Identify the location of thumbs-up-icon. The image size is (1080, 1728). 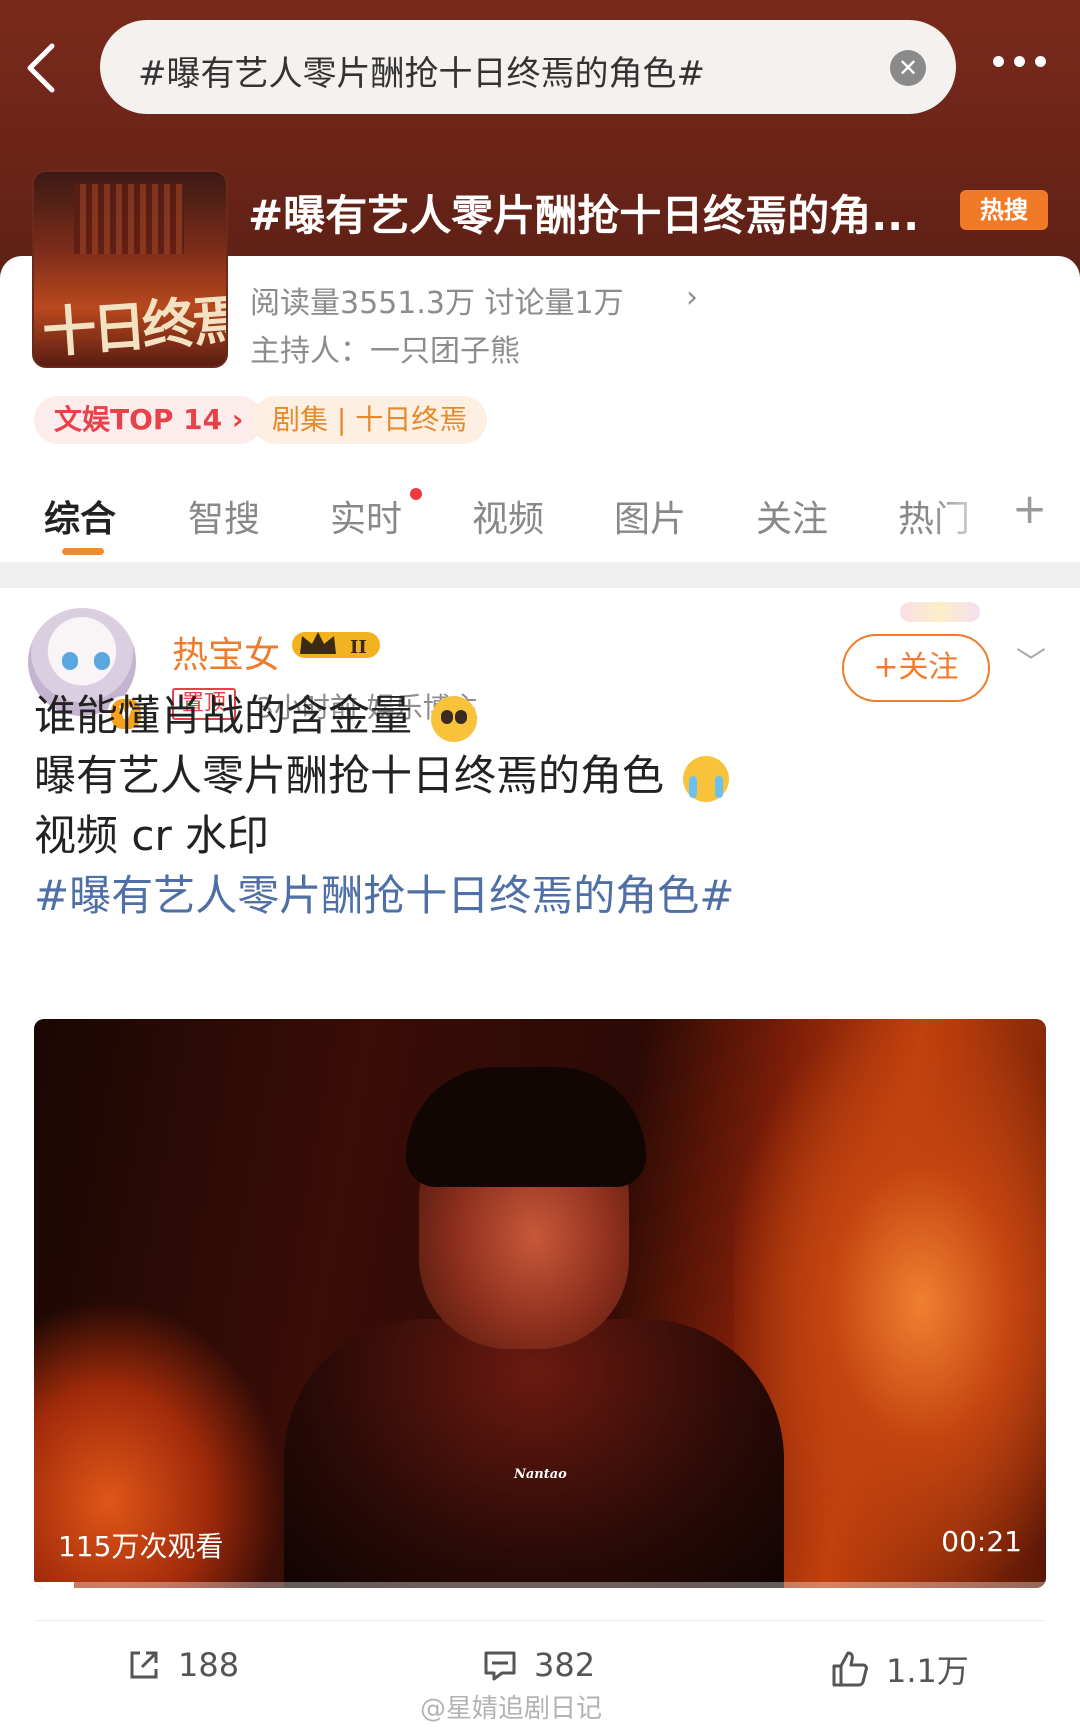
(850, 1669).